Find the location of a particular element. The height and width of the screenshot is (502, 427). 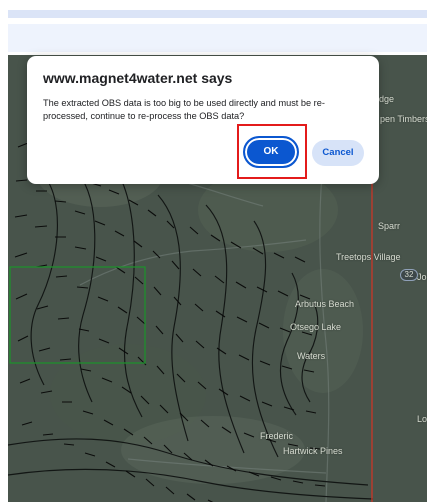

route-32-badge: 32 is located at coordinates (409, 275).